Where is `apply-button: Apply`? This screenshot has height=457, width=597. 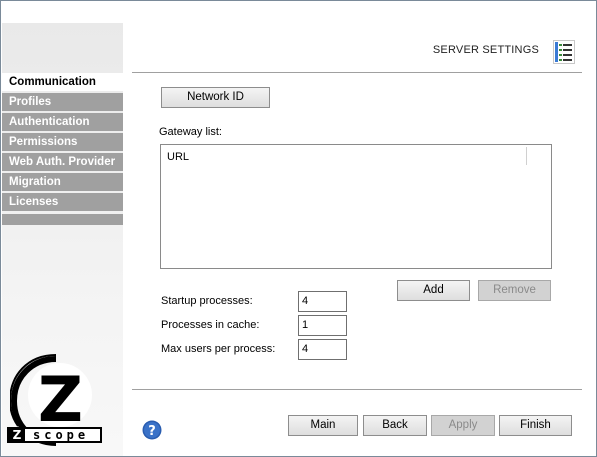 apply-button: Apply is located at coordinates (463, 425).